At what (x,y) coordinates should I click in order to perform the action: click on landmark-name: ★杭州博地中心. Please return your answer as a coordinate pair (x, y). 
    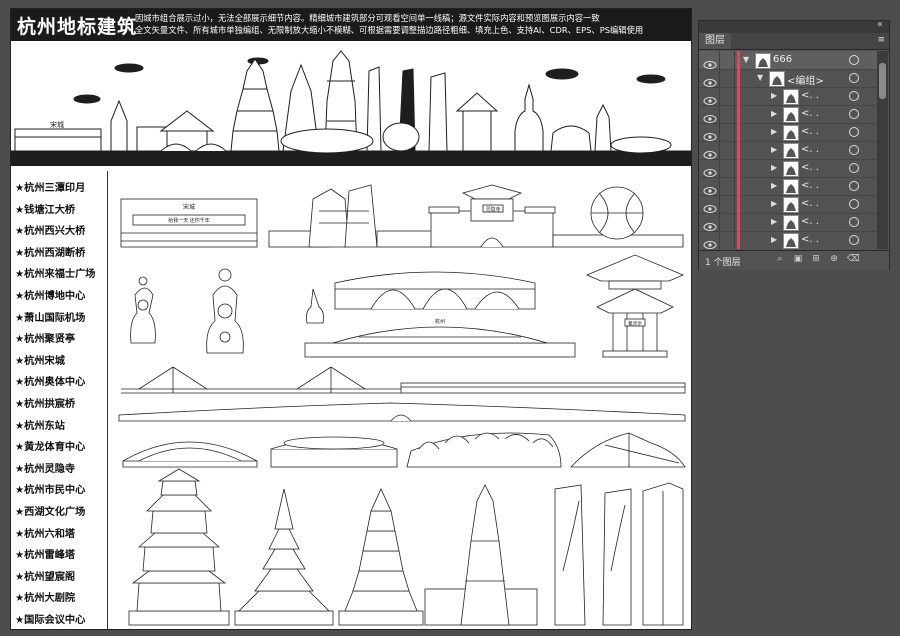
    Looking at the image, I should click on (50, 296).